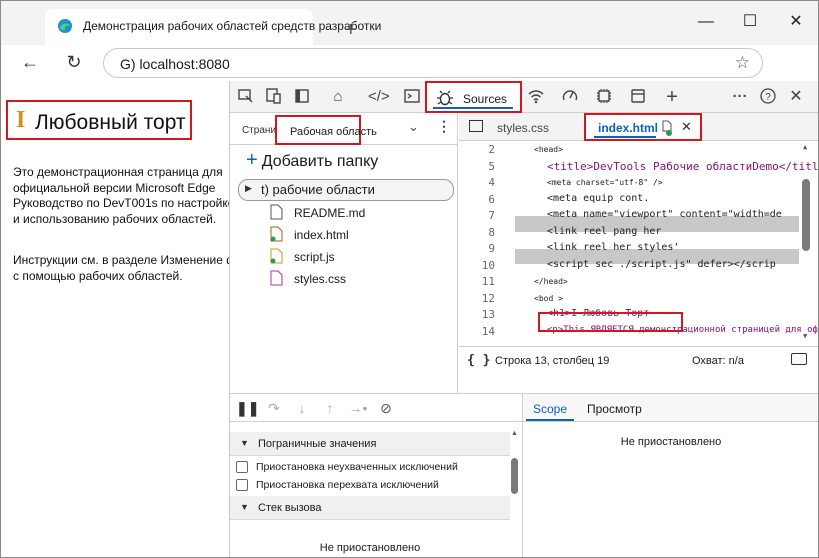 The height and width of the screenshot is (558, 819). What do you see at coordinates (445, 98) in the screenshot?
I see `bug-icon` at bounding box center [445, 98].